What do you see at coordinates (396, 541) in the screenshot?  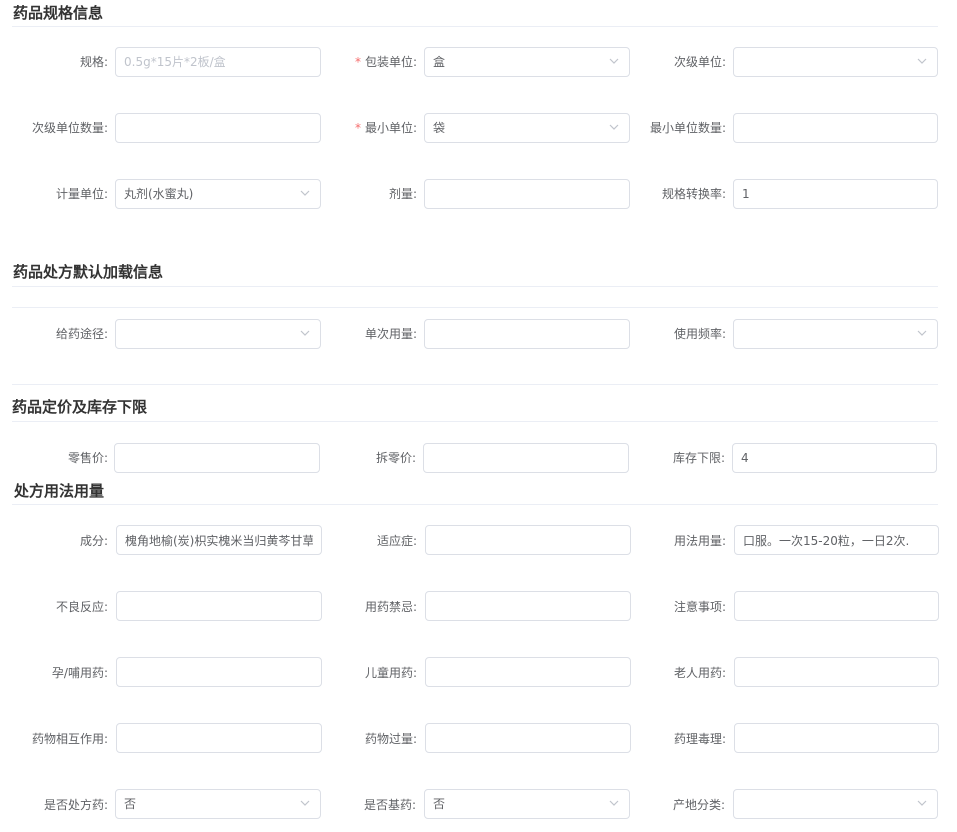 I see `indication-label: 适应症:` at bounding box center [396, 541].